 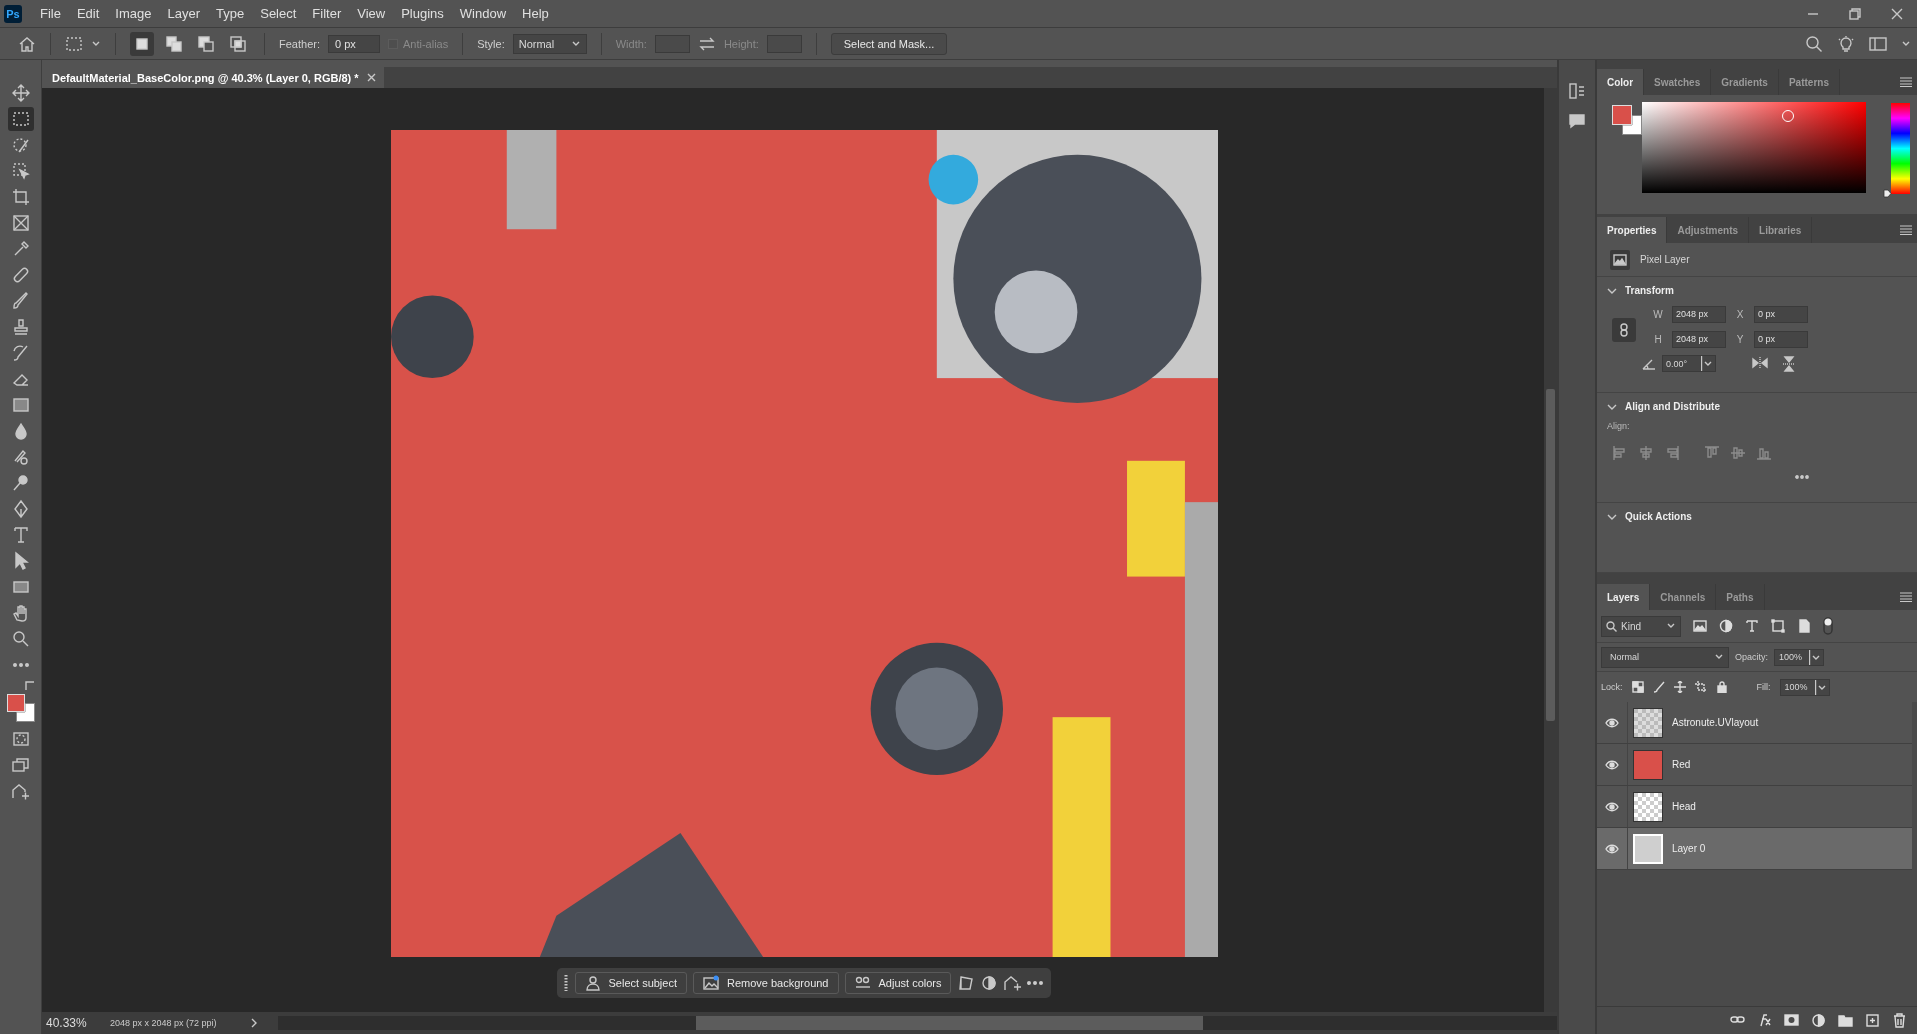 What do you see at coordinates (1637, 687) in the screenshot?
I see `lock-transparency-icon` at bounding box center [1637, 687].